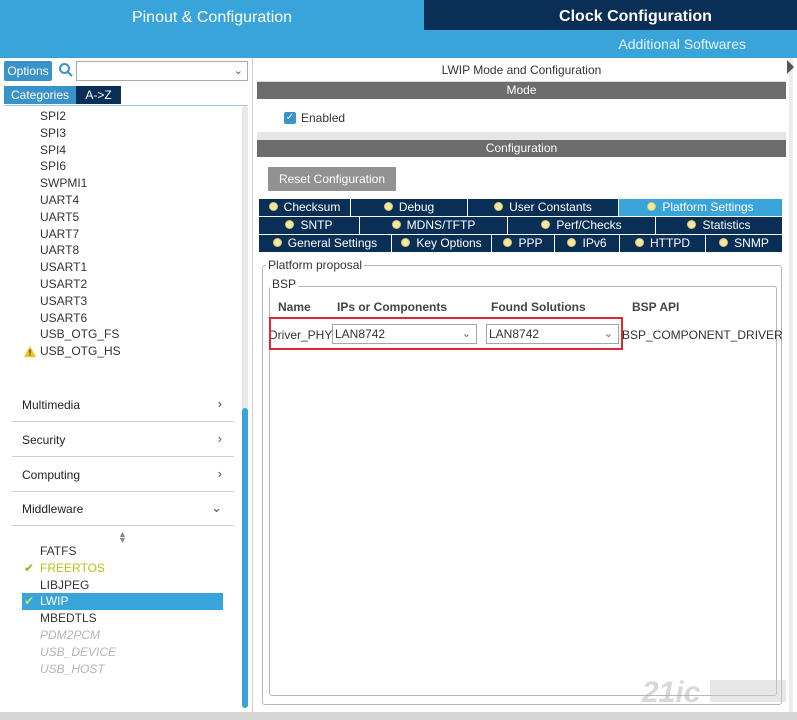  What do you see at coordinates (120, 669) in the screenshot?
I see `middleware-item: USB_HOST` at bounding box center [120, 669].